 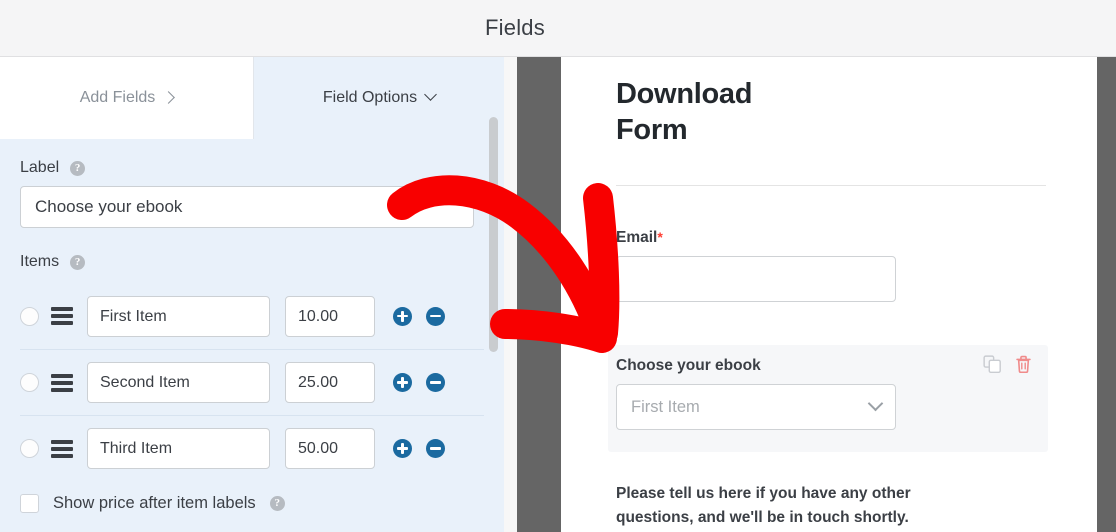 I want to click on form-divider, so click(x=831, y=185).